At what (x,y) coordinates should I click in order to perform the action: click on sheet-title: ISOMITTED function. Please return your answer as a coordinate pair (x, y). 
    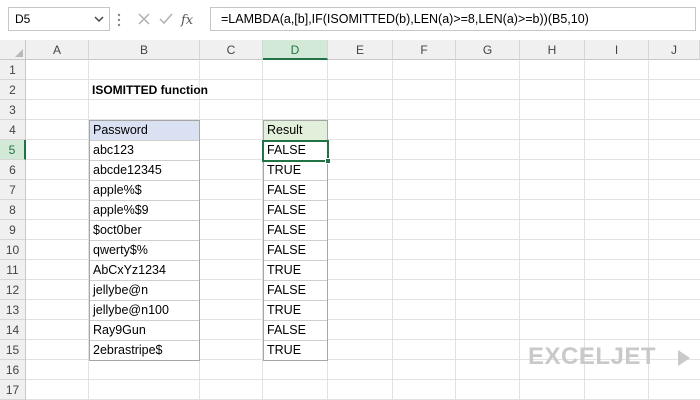
    Looking at the image, I should click on (150, 90).